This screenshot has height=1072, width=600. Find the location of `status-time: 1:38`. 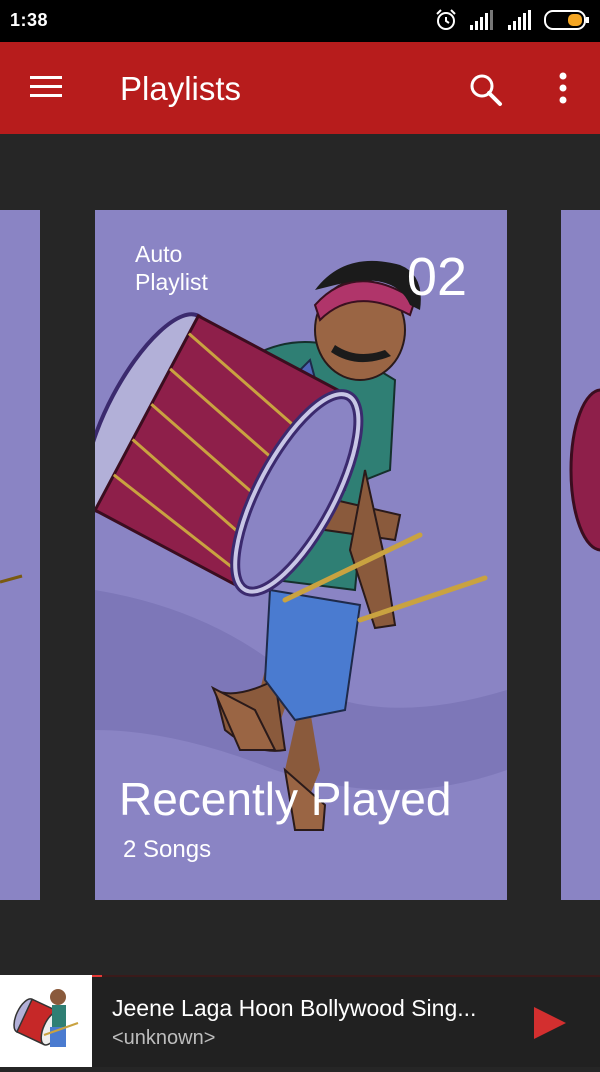

status-time: 1:38 is located at coordinates (29, 20).